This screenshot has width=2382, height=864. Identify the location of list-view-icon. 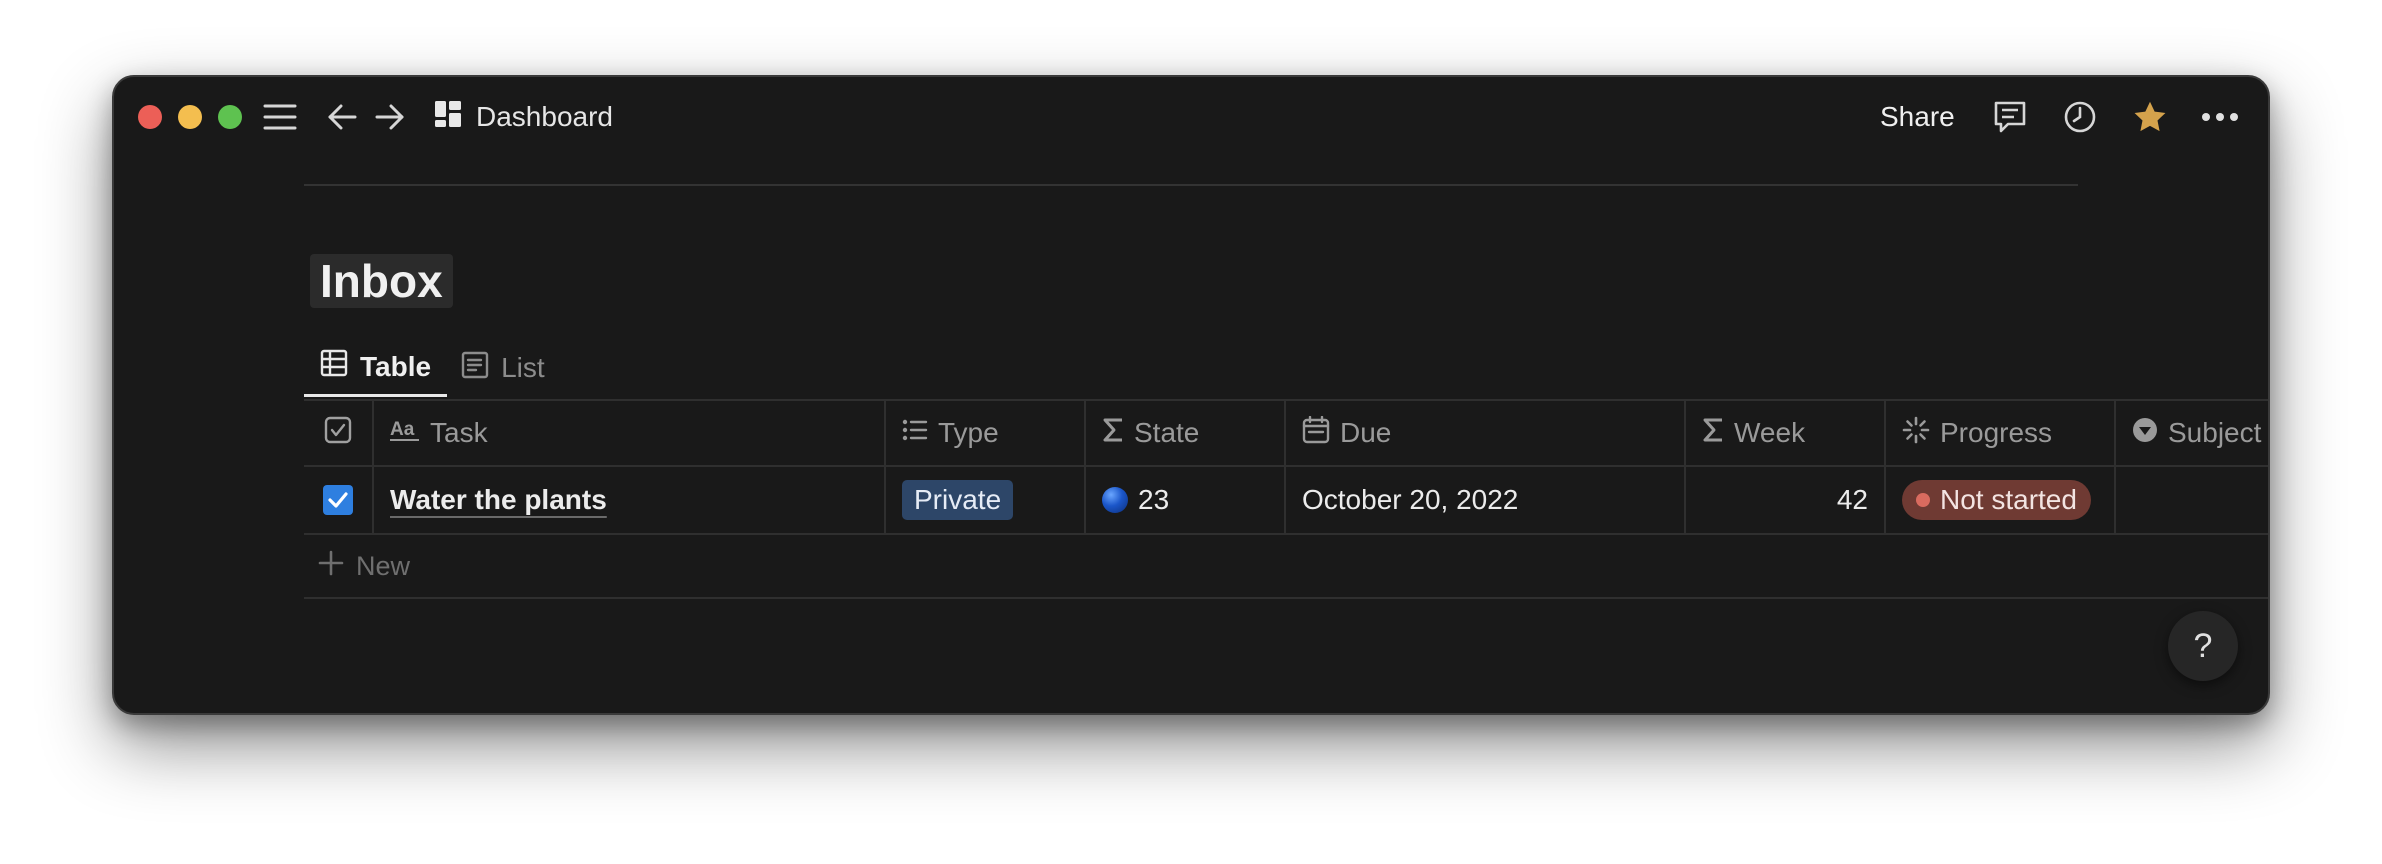
(475, 368).